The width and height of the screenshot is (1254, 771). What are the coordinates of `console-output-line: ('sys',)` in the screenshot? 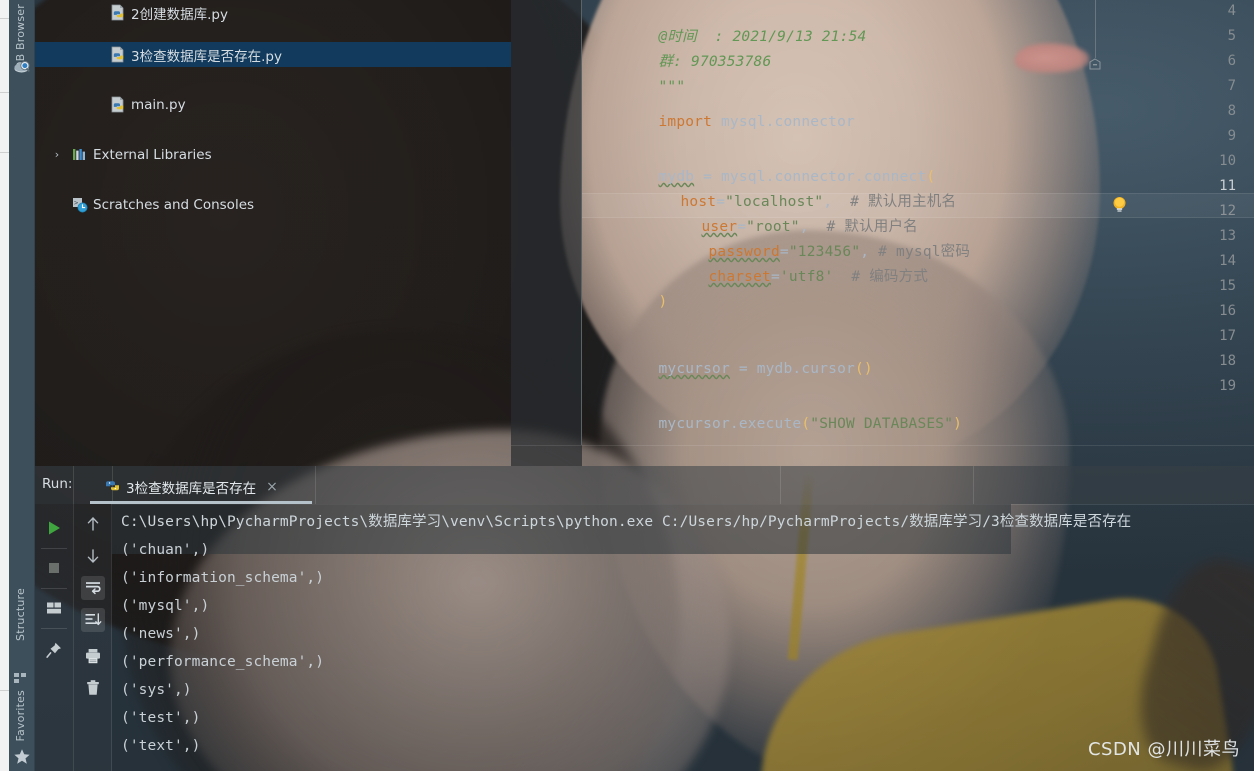 It's located at (156, 690).